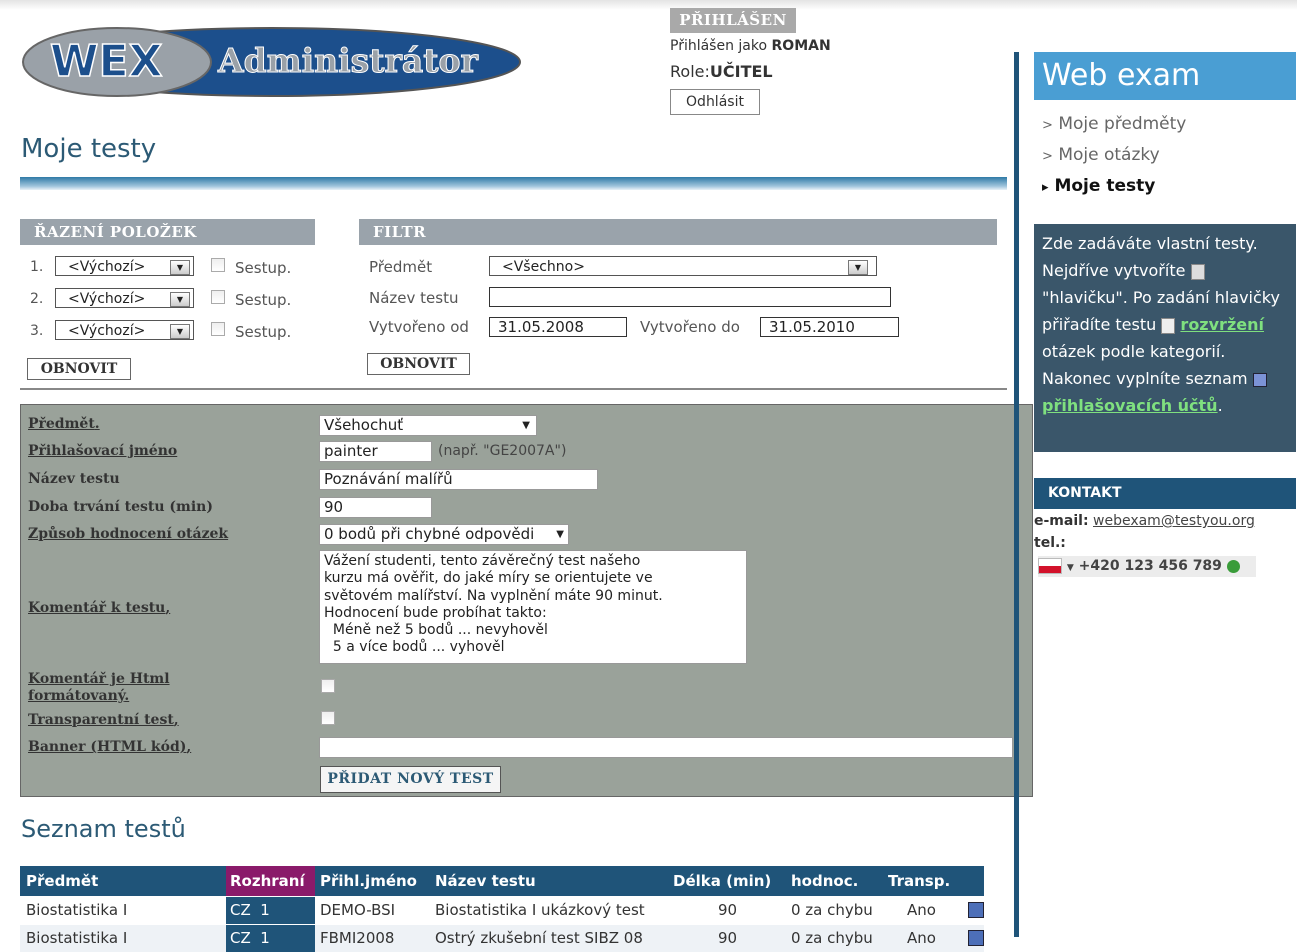 The image size is (1297, 952). Describe the element at coordinates (109, 747) in the screenshot. I see `form-banner-label: Banner (HTML kód),` at that location.